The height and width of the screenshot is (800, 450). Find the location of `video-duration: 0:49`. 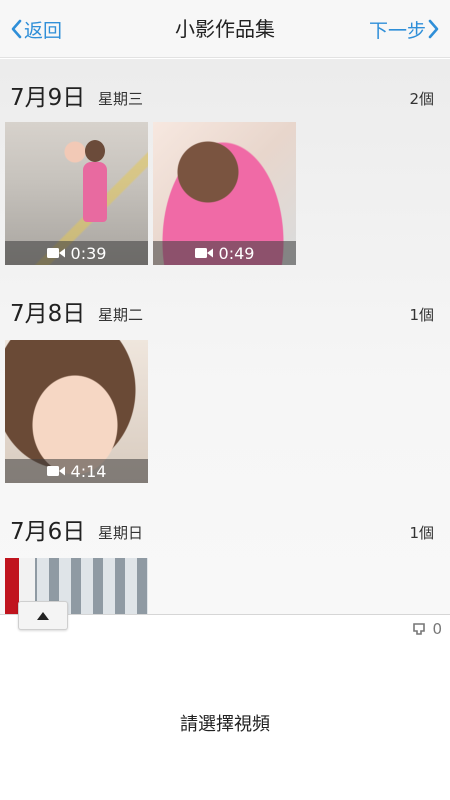

video-duration: 0:49 is located at coordinates (236, 253).